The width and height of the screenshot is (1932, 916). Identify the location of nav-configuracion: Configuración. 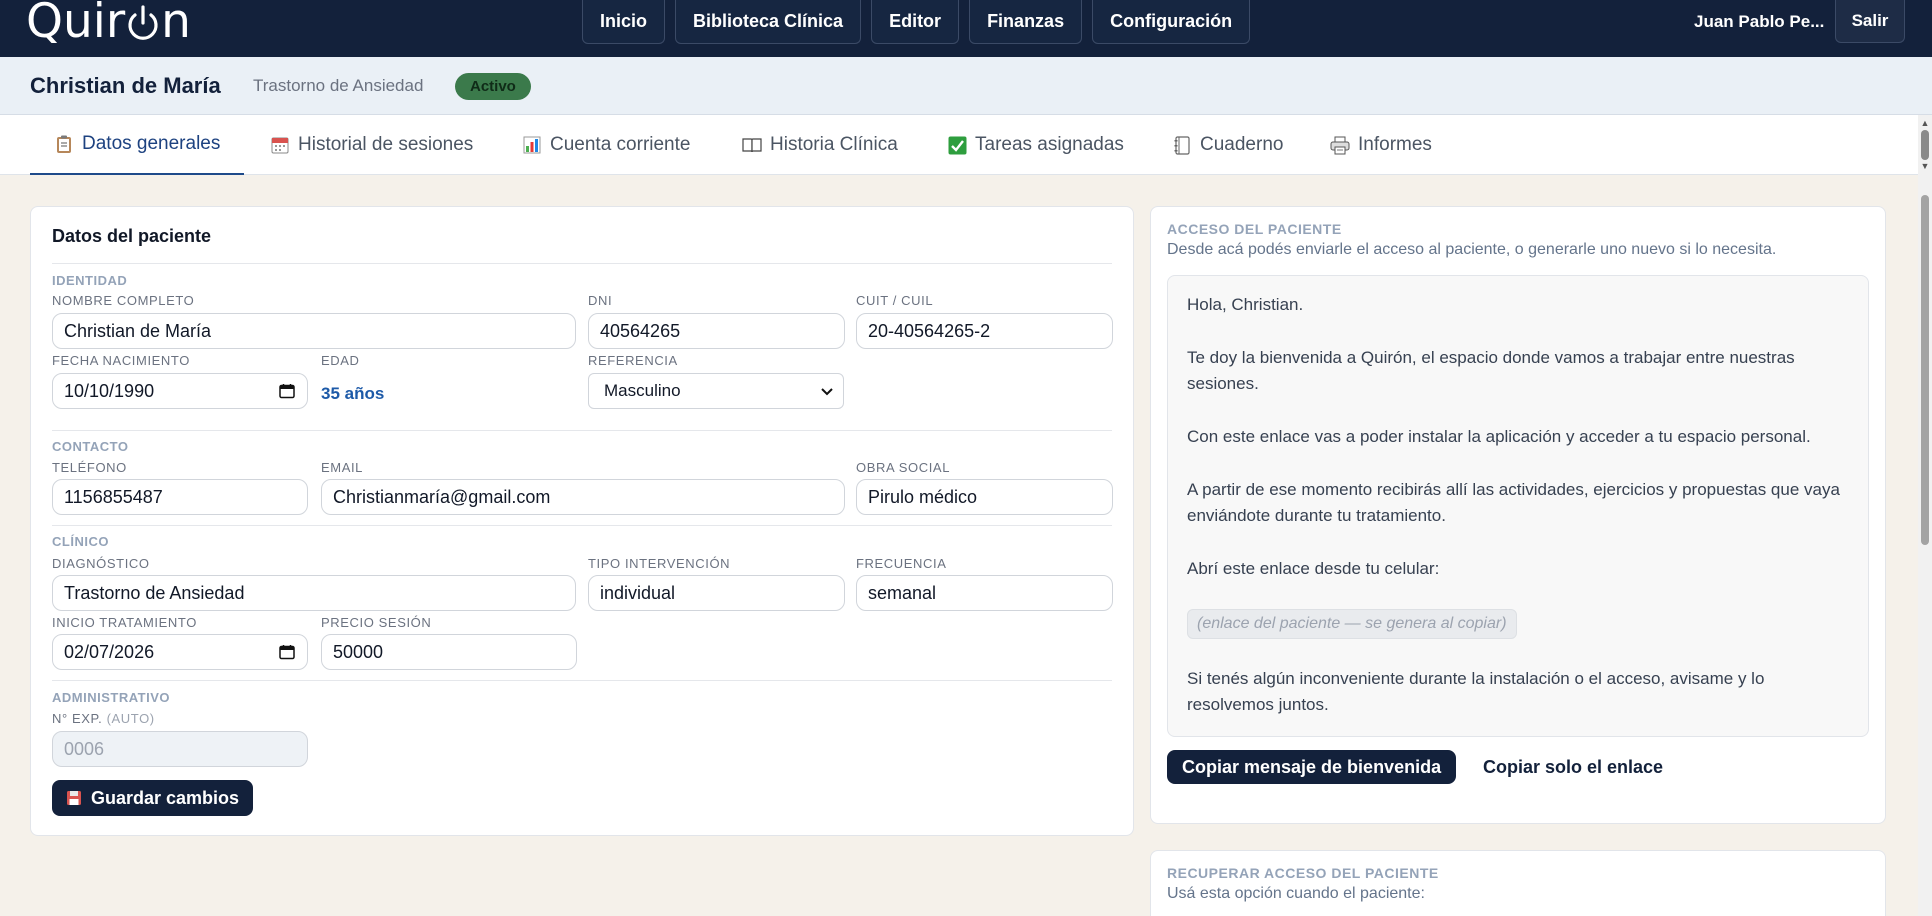
(1171, 22).